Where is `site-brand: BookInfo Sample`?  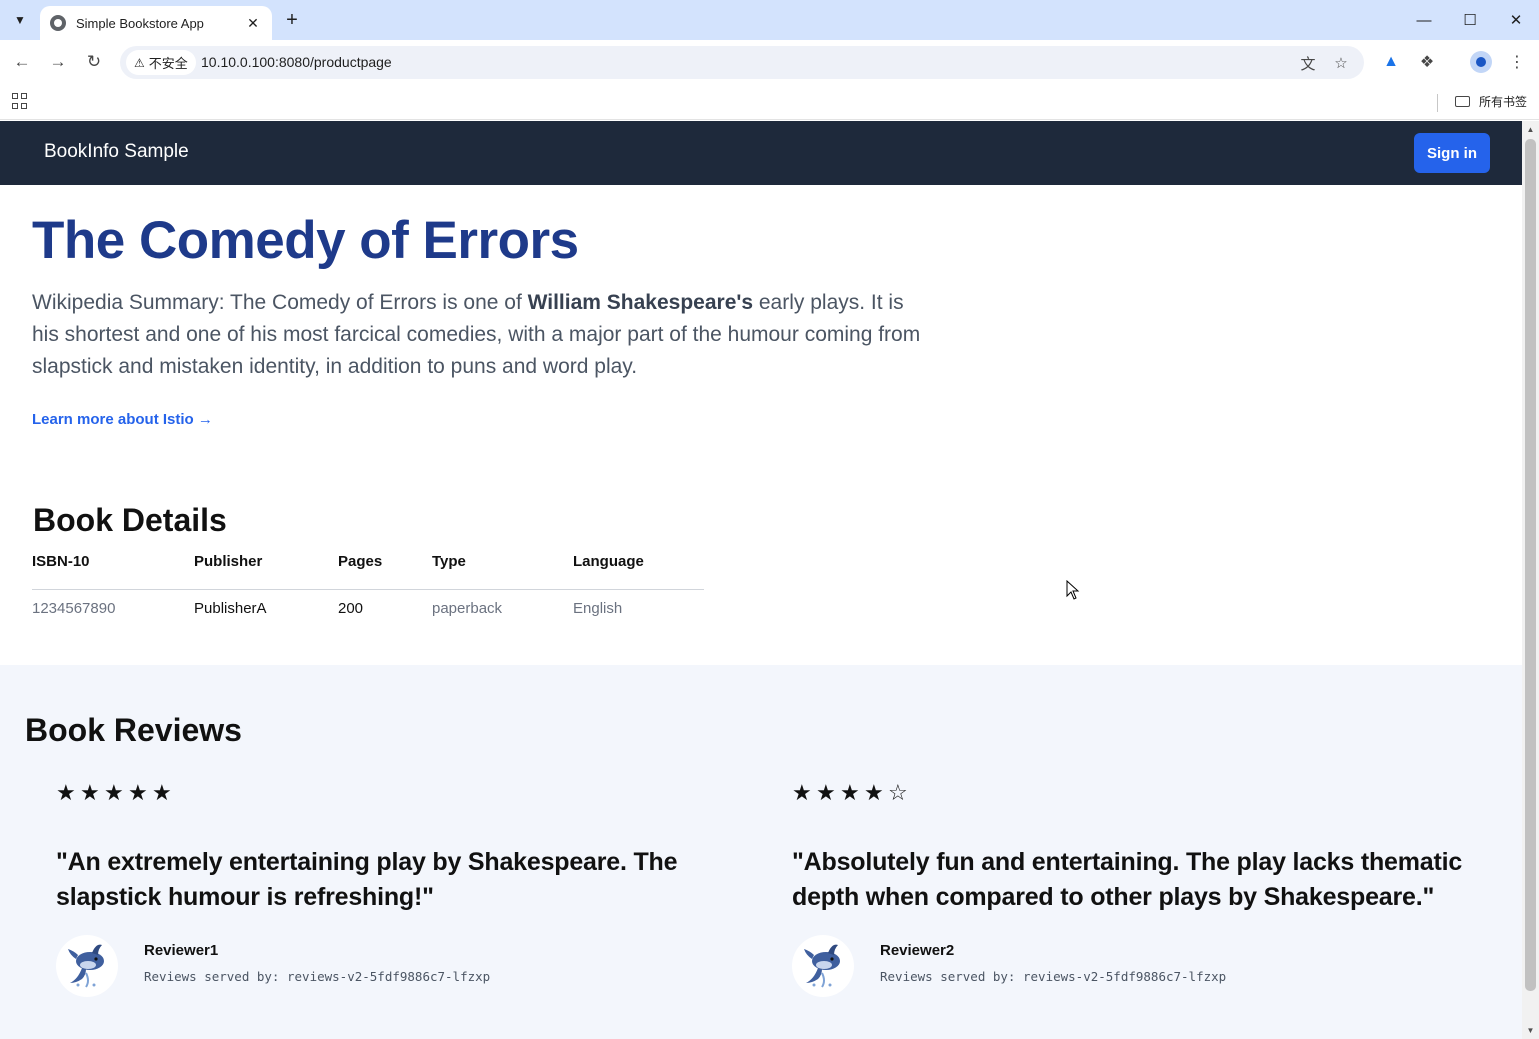 site-brand: BookInfo Sample is located at coordinates (116, 152).